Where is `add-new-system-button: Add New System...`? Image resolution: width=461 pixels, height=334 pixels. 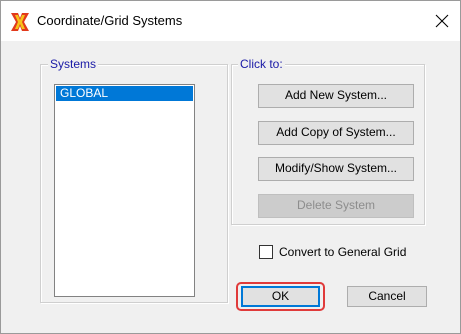 add-new-system-button: Add New System... is located at coordinates (336, 96).